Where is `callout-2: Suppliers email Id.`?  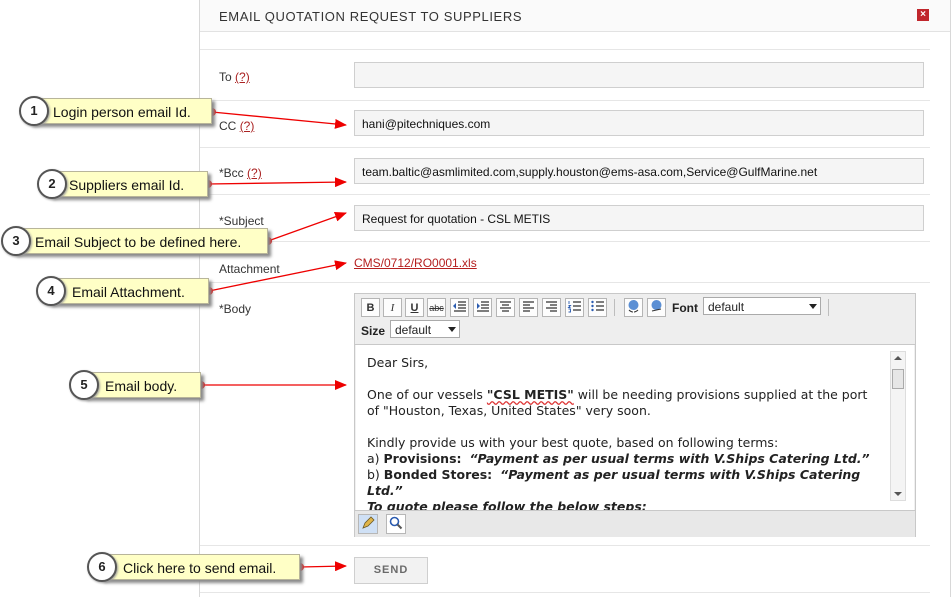
callout-2: Suppliers email Id. is located at coordinates (129, 184).